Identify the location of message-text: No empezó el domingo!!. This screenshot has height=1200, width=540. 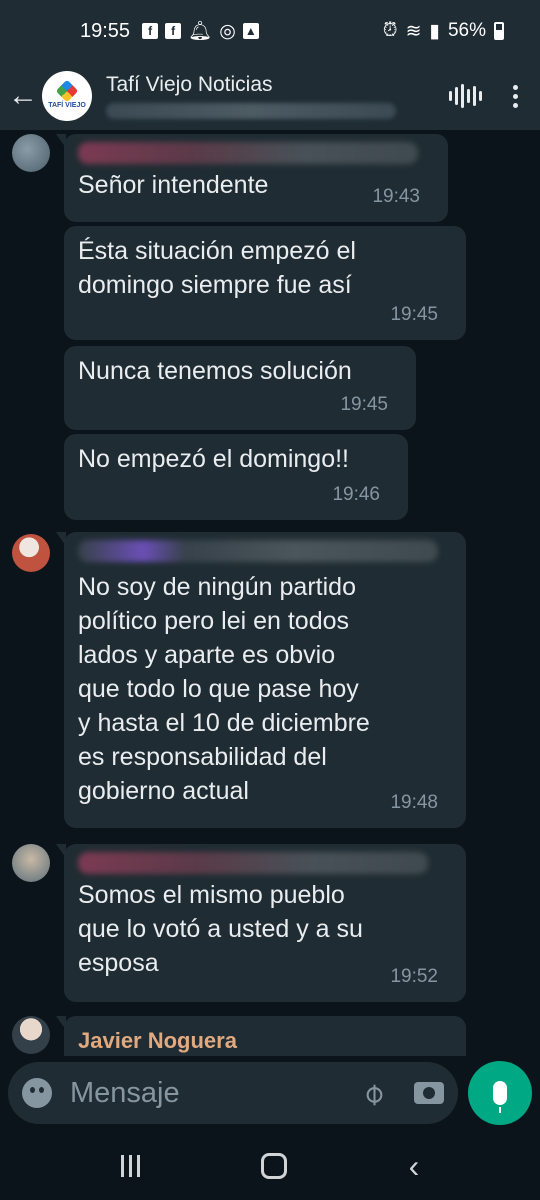
(213, 459).